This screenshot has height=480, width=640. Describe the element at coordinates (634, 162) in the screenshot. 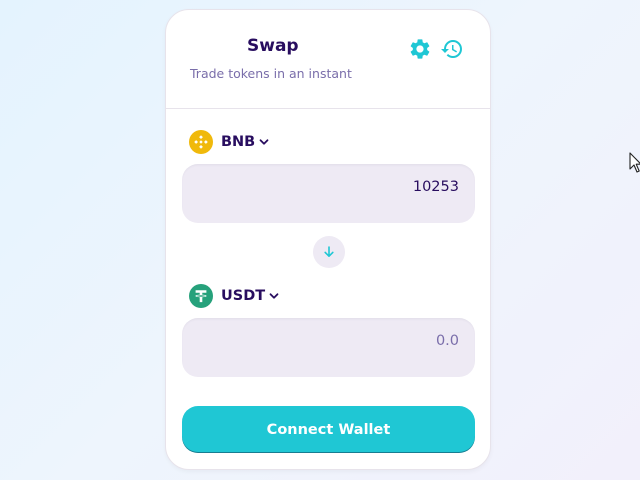

I see `mouse-cursor-icon` at that location.